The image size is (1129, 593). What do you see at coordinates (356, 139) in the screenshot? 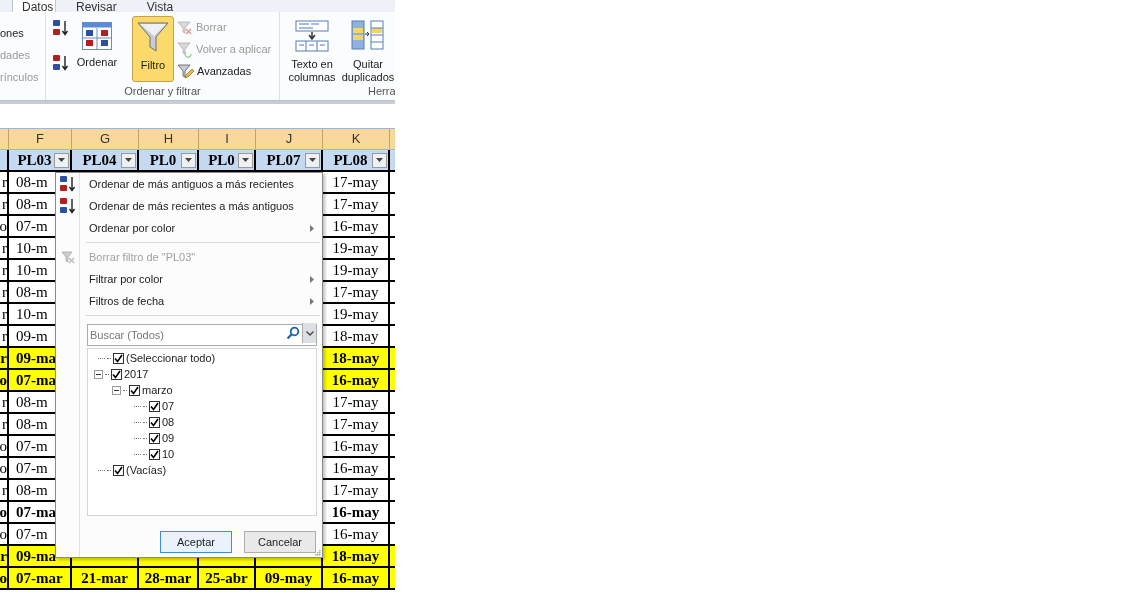
I see `column-header: K` at bounding box center [356, 139].